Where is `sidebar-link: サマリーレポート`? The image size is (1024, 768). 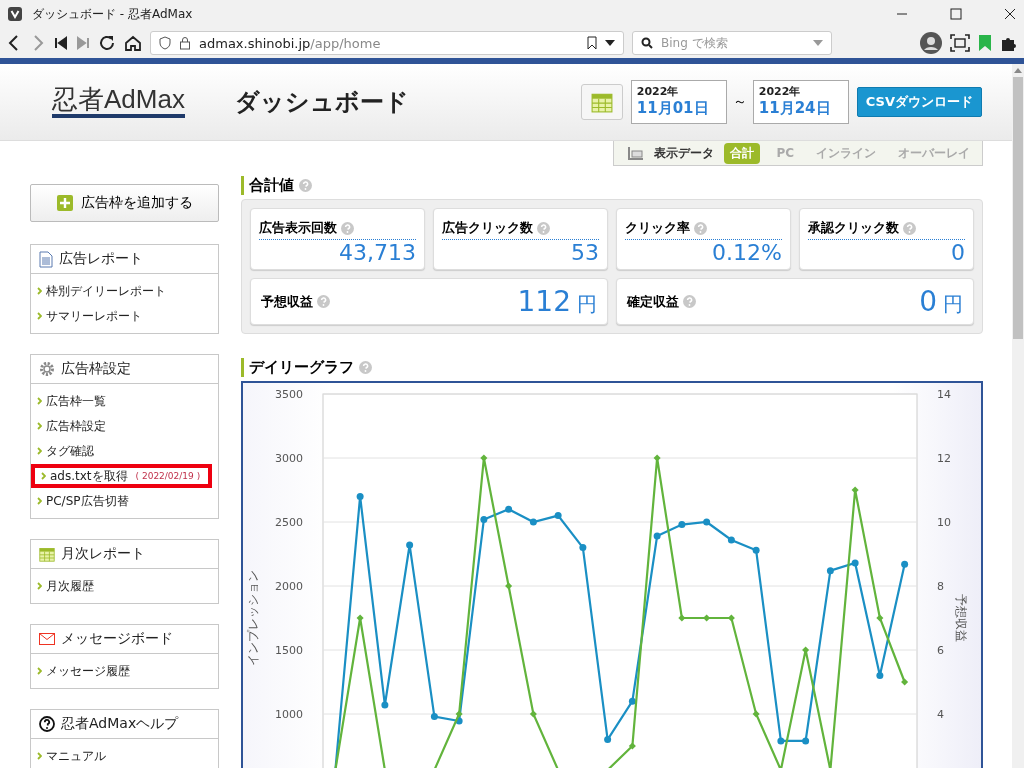
sidebar-link: サマリーレポート is located at coordinates (121, 316).